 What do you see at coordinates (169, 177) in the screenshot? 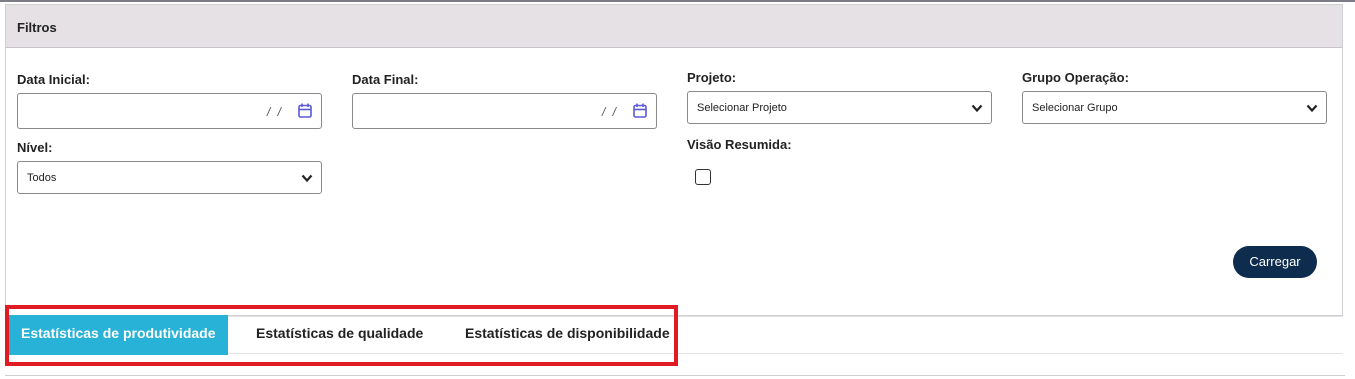
I see `nivel-select: Todos` at bounding box center [169, 177].